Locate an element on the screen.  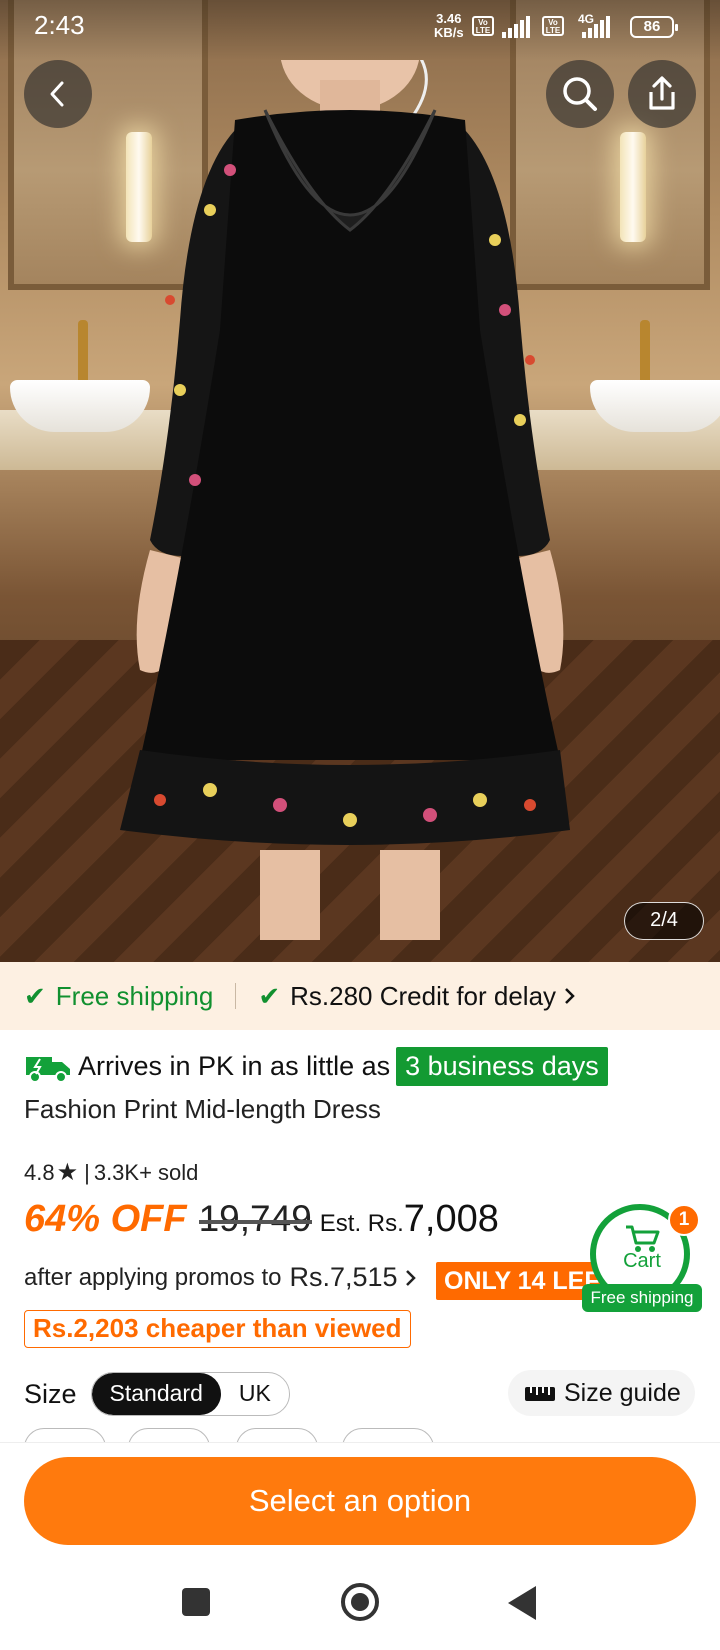
back-arrow-icon is located at coordinates (57, 94).